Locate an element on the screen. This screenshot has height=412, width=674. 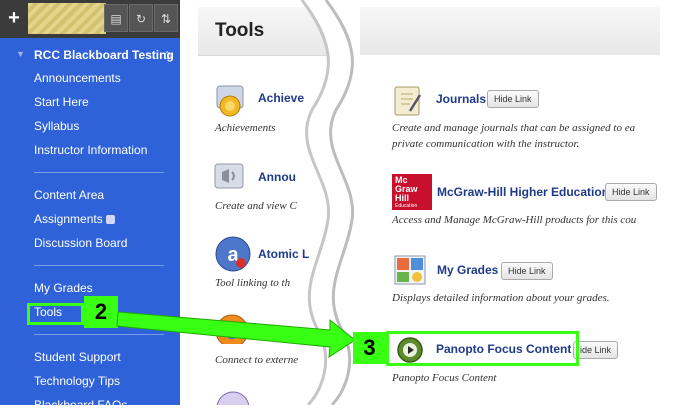
step-3-callout: 3 is located at coordinates (369, 348).